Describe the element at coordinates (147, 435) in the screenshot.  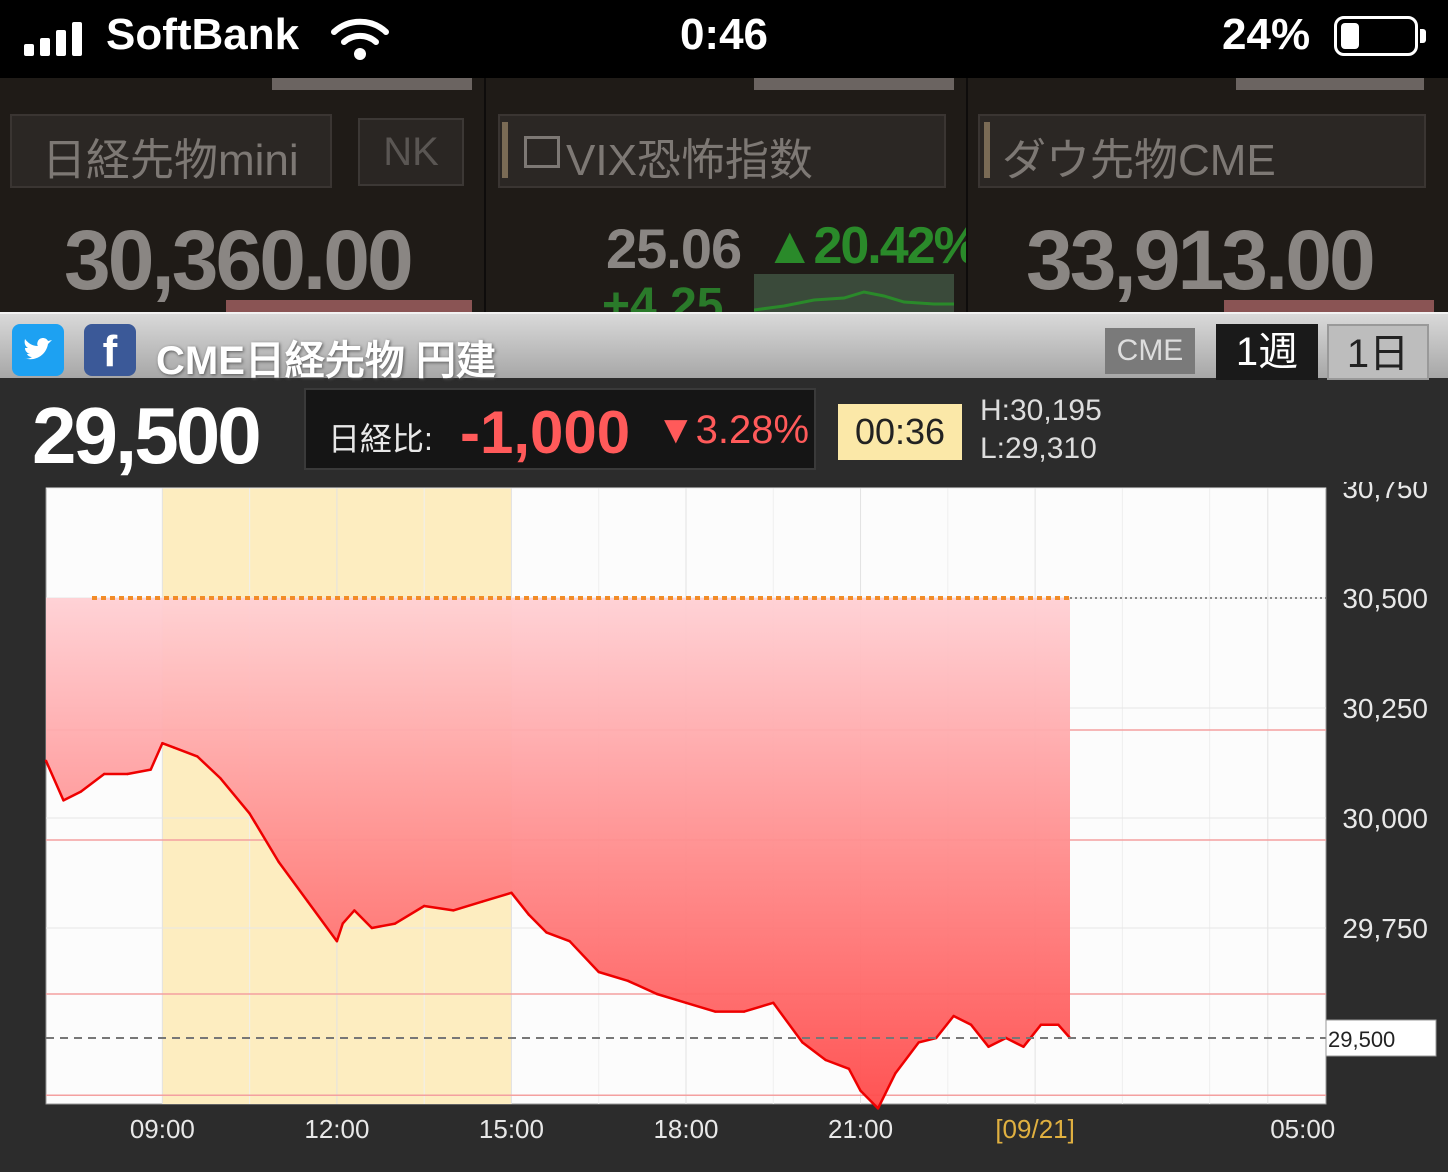
I see `current-price: 29,500` at that location.